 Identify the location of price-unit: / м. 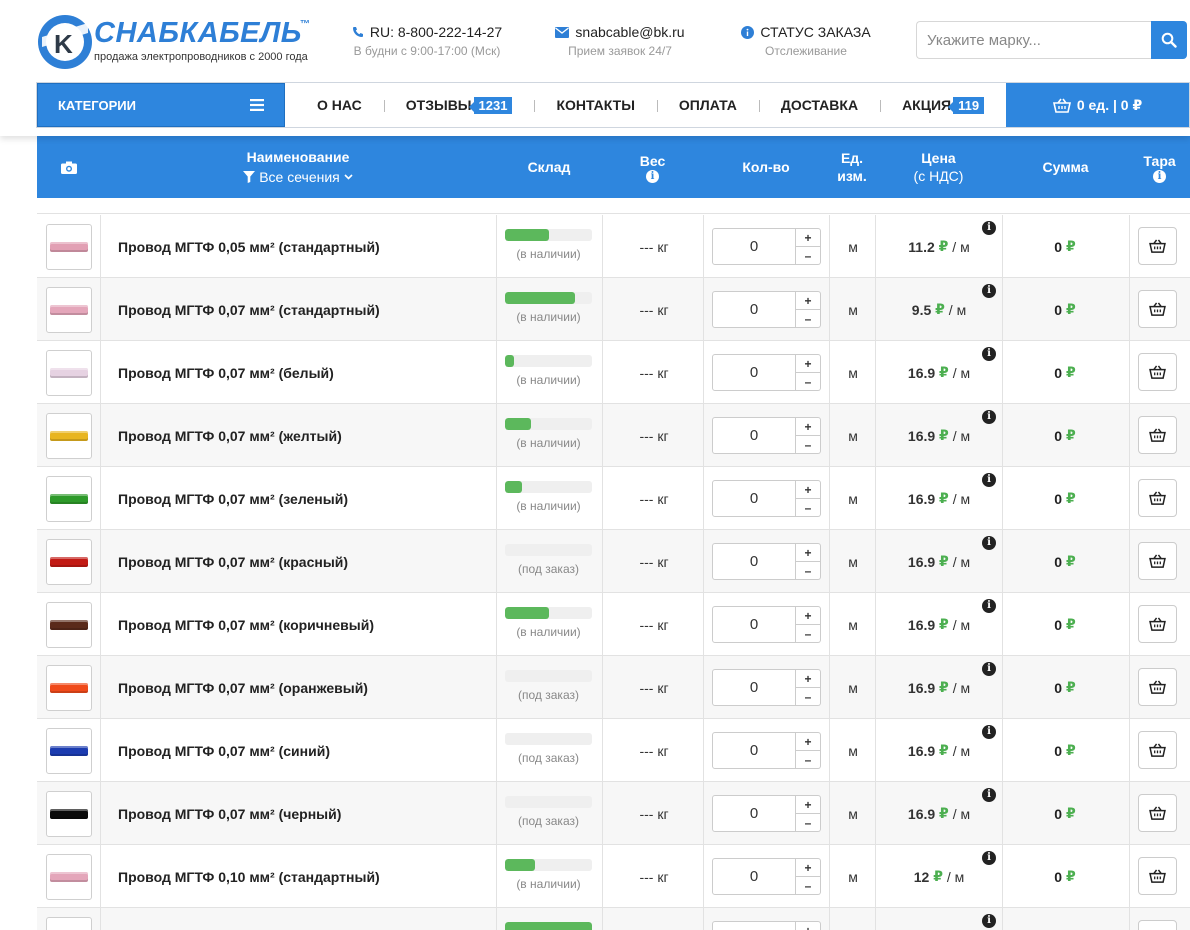
(961, 246).